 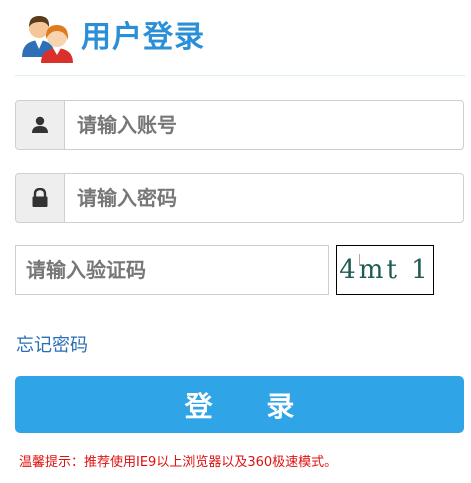 What do you see at coordinates (264, 198) in the screenshot?
I see `password-input` at bounding box center [264, 198].